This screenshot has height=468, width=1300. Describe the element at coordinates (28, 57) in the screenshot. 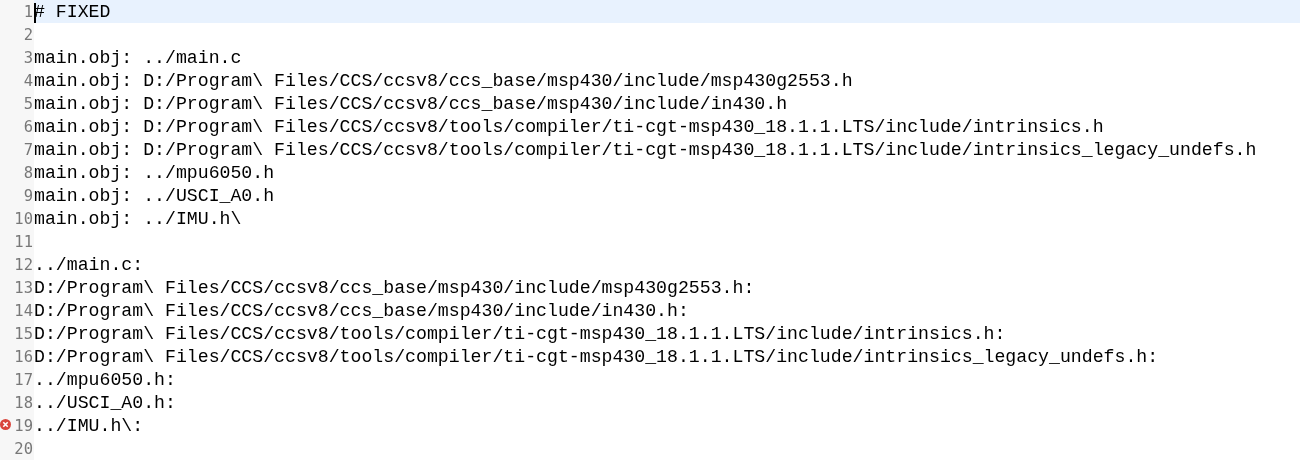

I see `line-number: 3` at that location.